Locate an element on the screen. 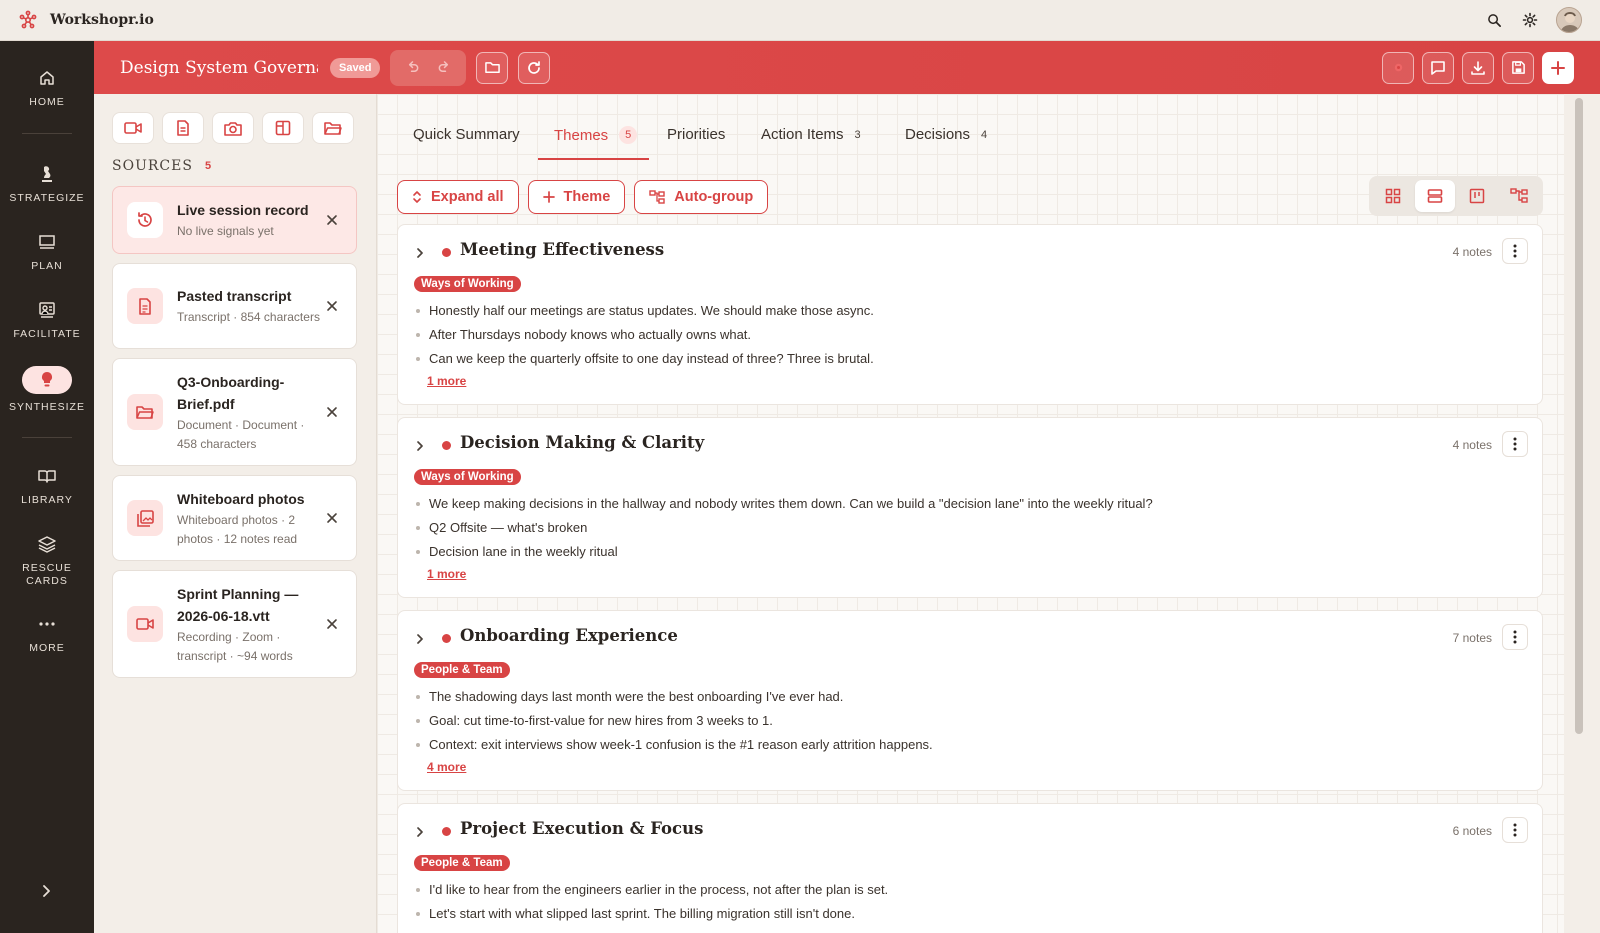 This screenshot has width=1600, height=933. nav-rescue-cards: RESCUE CARDS is located at coordinates (47, 560).